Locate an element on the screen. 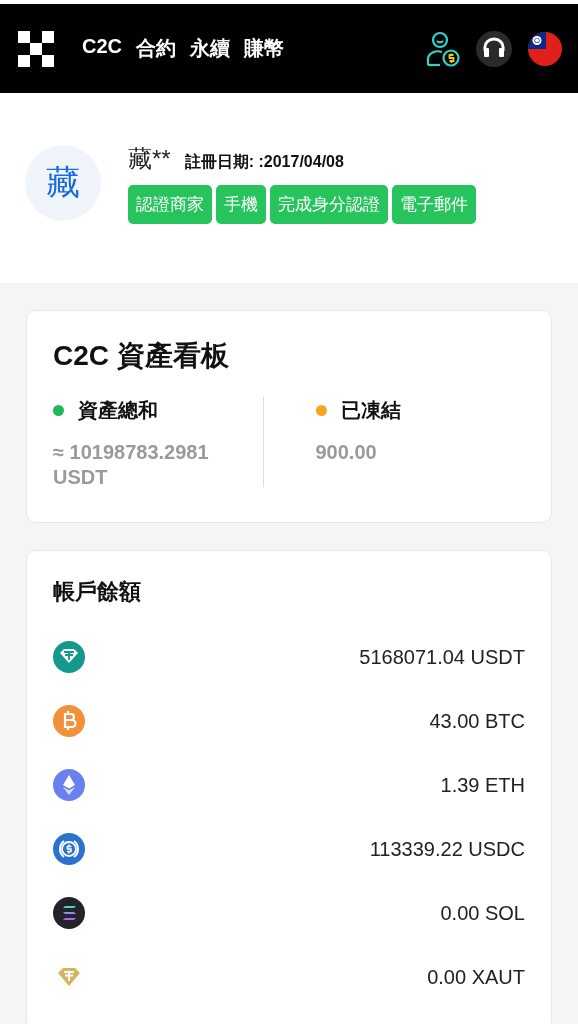 This screenshot has width=578, height=1024. nav-link: 賺幣 is located at coordinates (264, 48).